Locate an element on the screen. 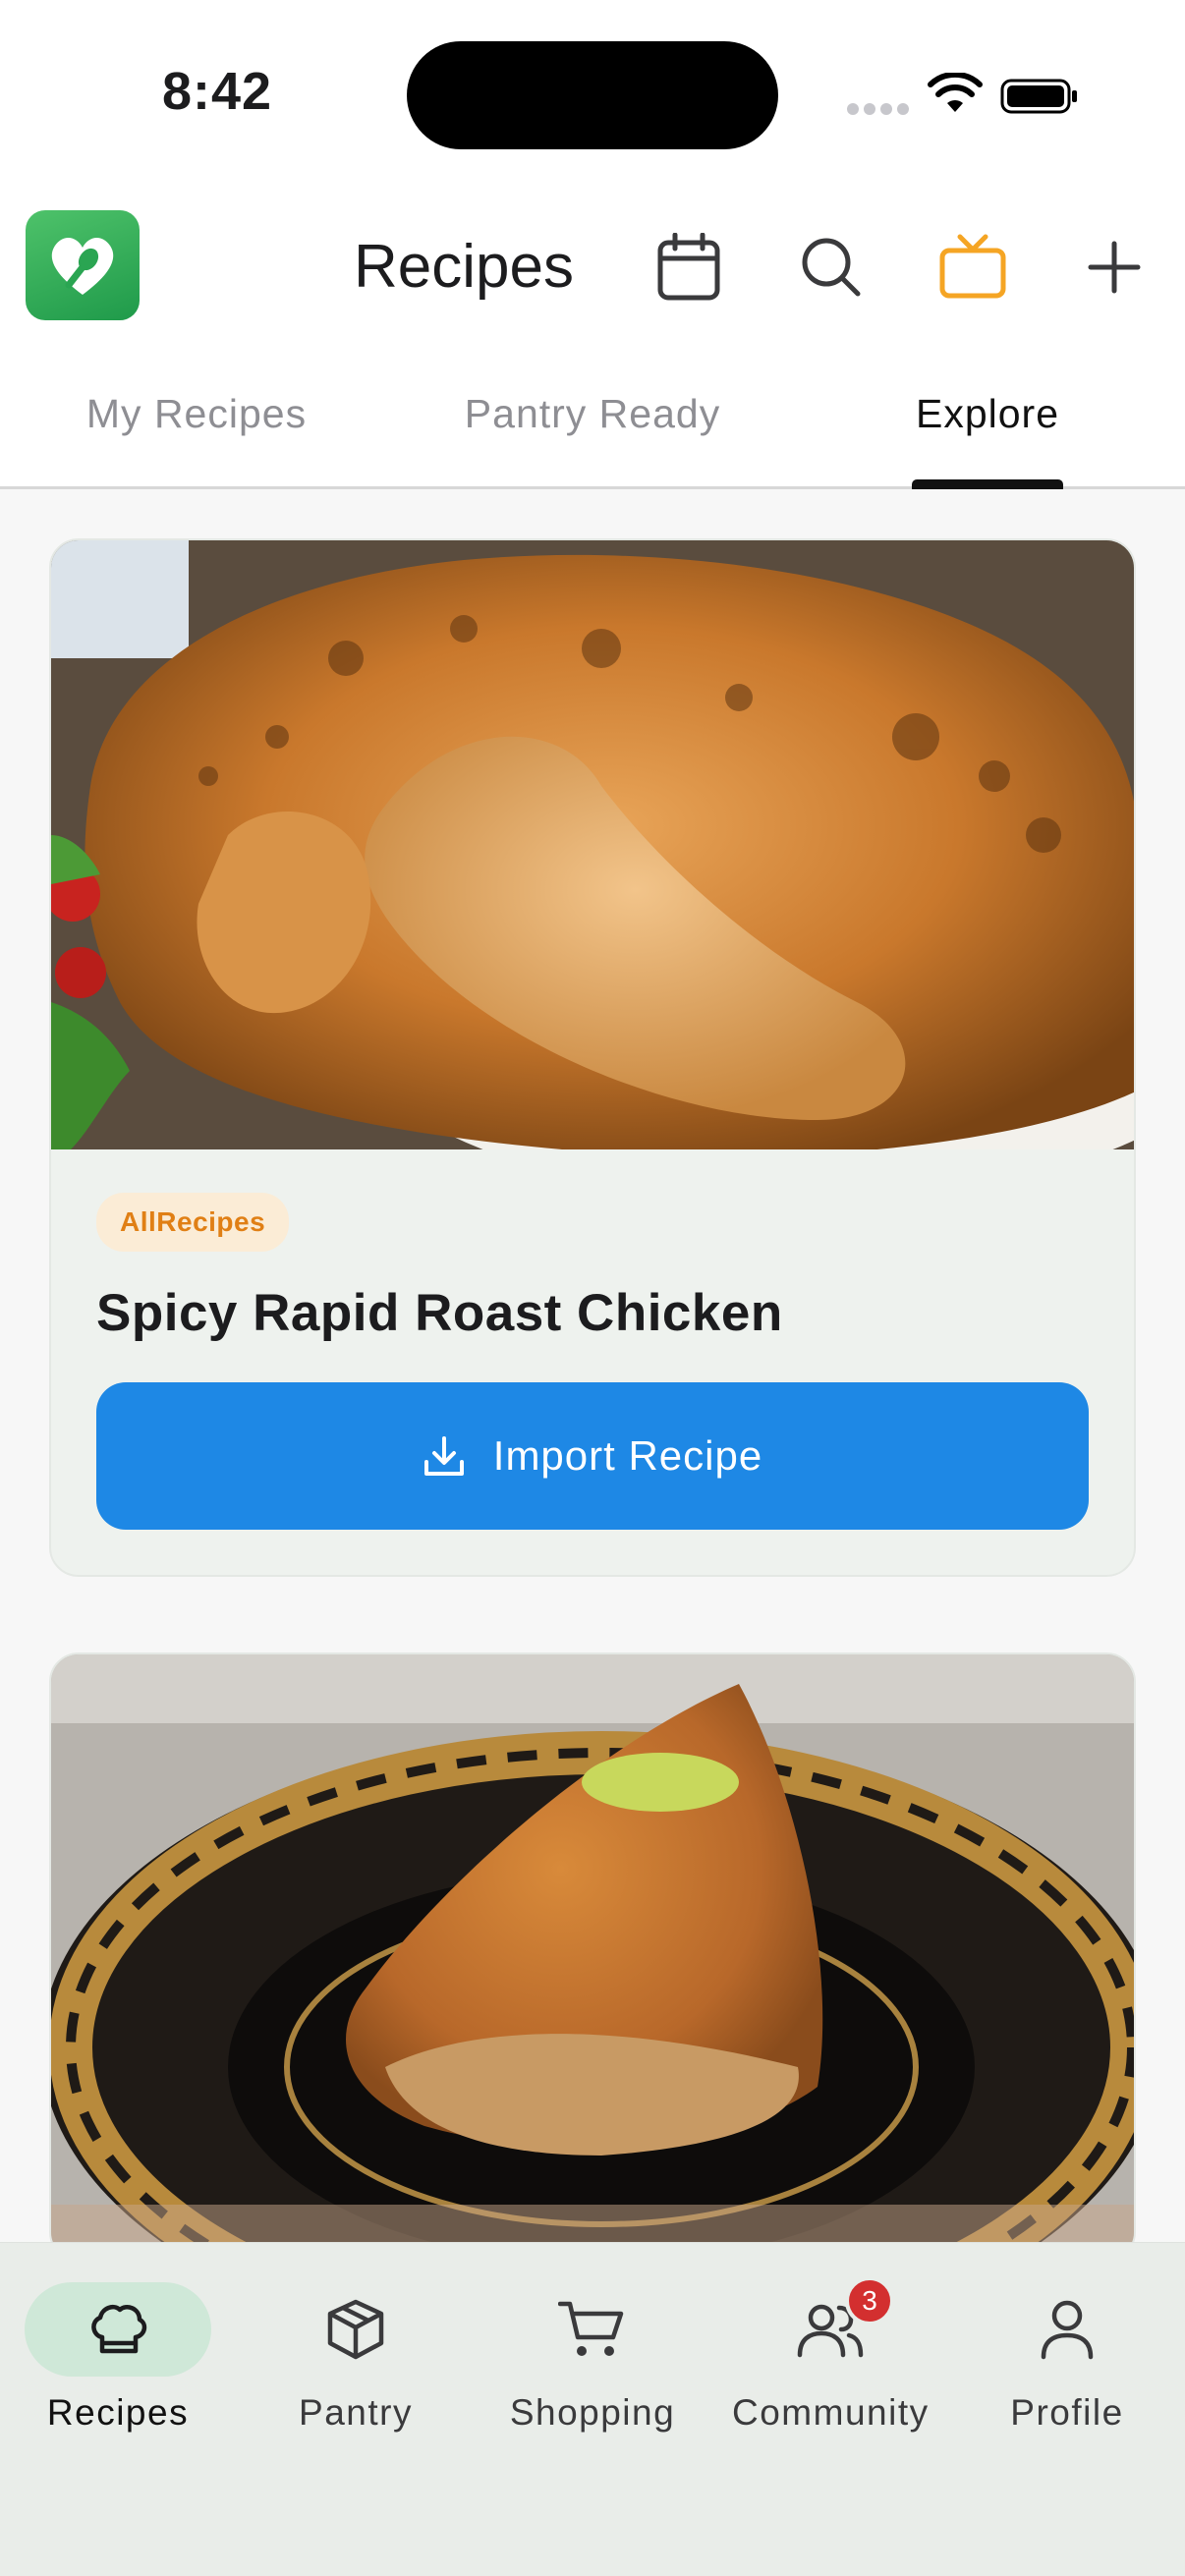 This screenshot has height=2576, width=1185. nav-profile-label: Profile is located at coordinates (1067, 2412).